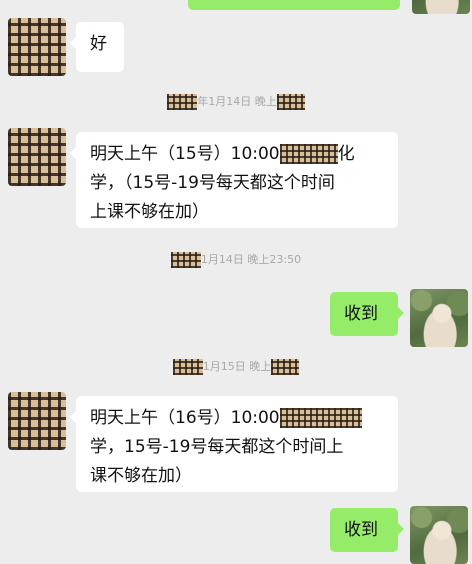 The width and height of the screenshot is (472, 564). I want to click on timestamp-date: 1月15日, so click(224, 366).